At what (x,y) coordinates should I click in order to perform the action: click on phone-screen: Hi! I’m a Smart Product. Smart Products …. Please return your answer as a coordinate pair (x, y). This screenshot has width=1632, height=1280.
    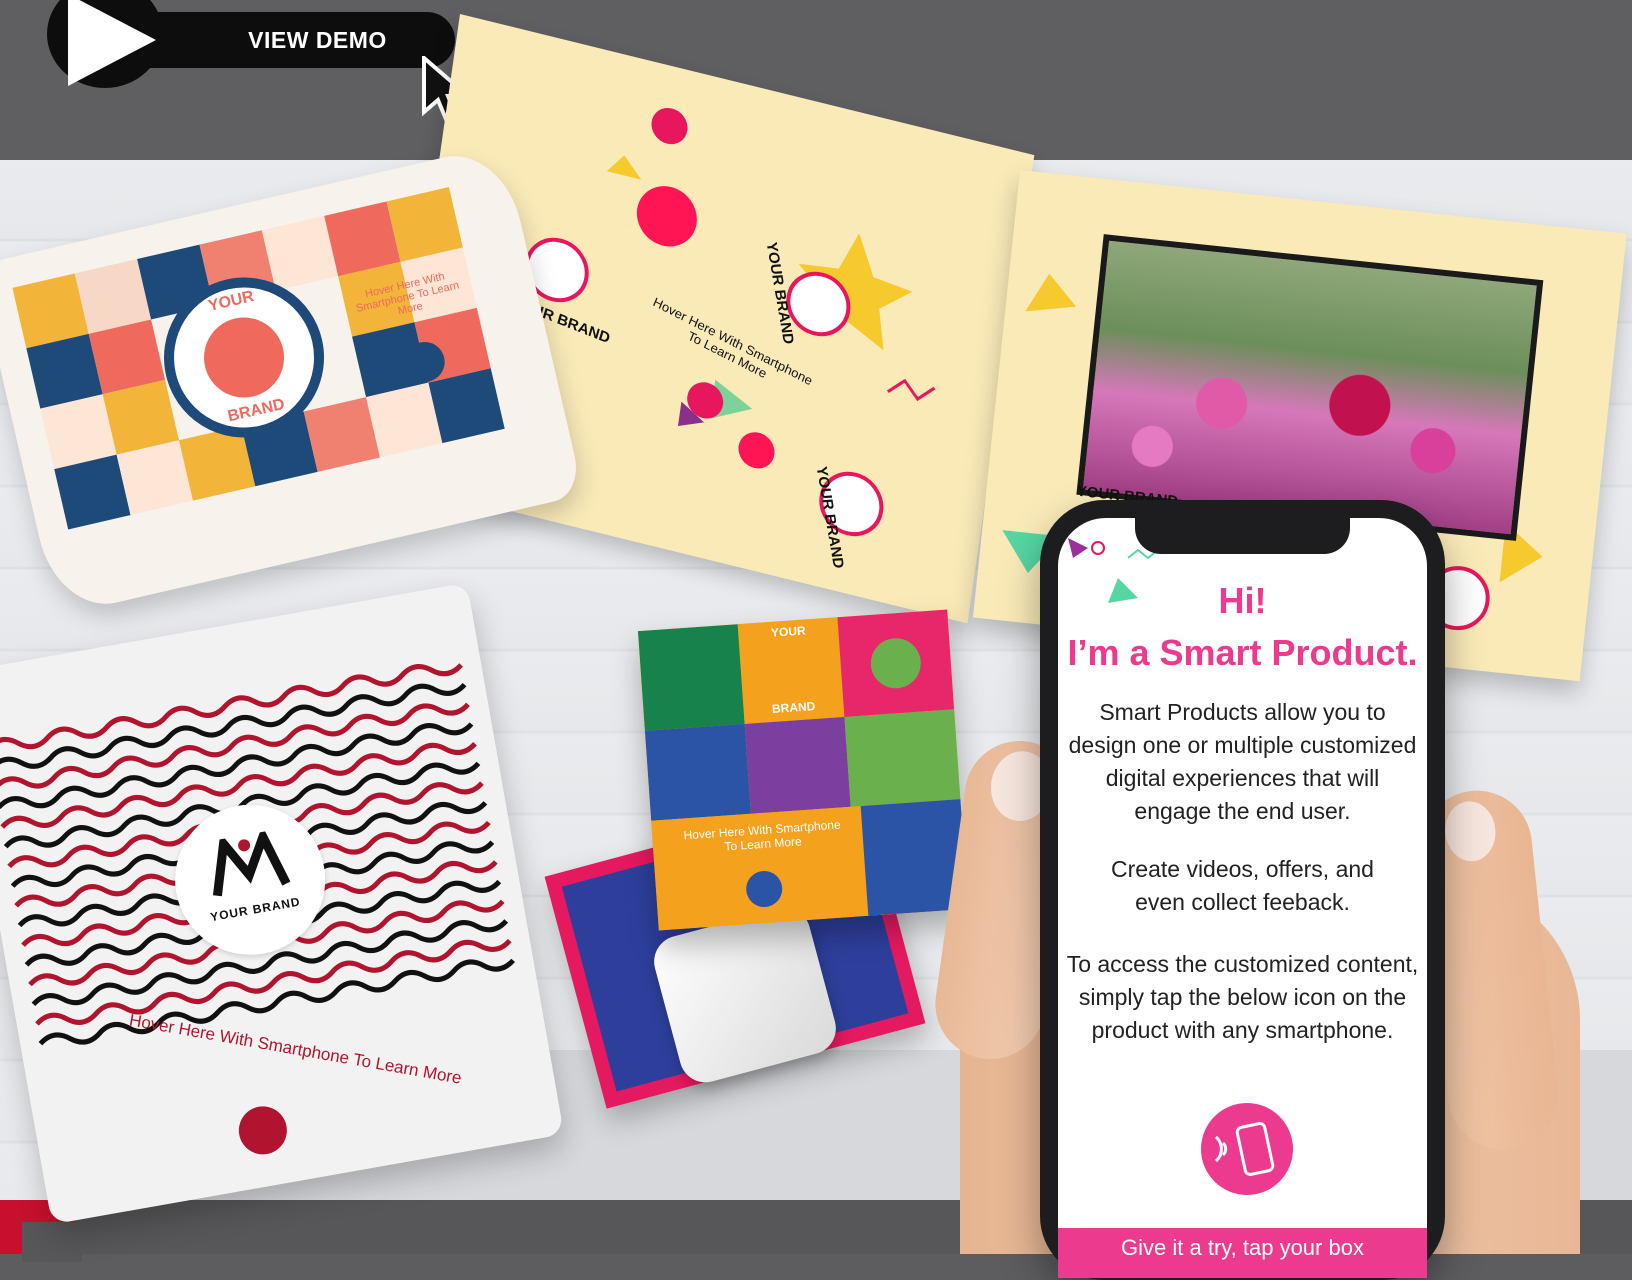
    Looking at the image, I should click on (1242, 898).